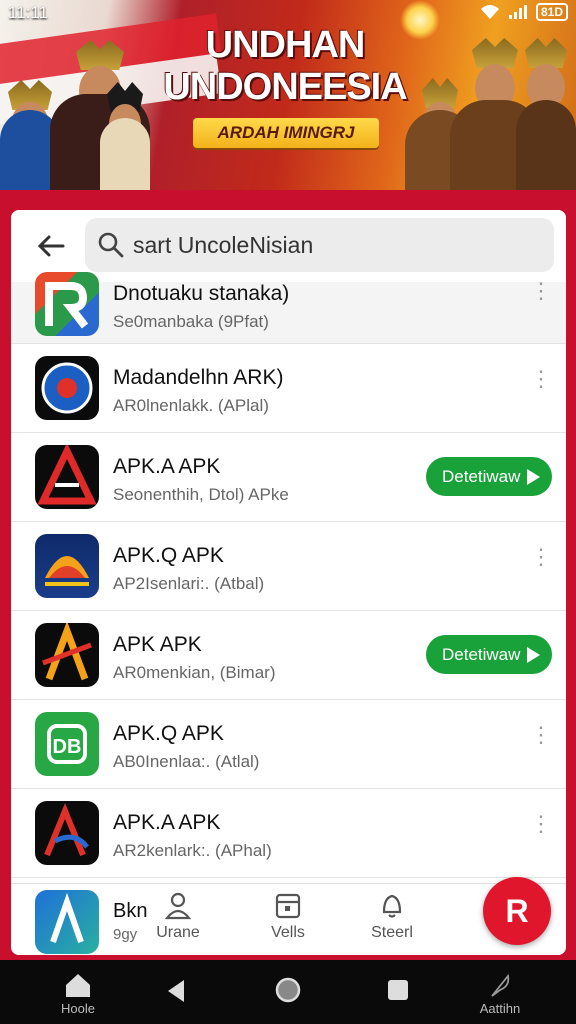  What do you see at coordinates (517, 911) in the screenshot?
I see `floating-action-button: R` at bounding box center [517, 911].